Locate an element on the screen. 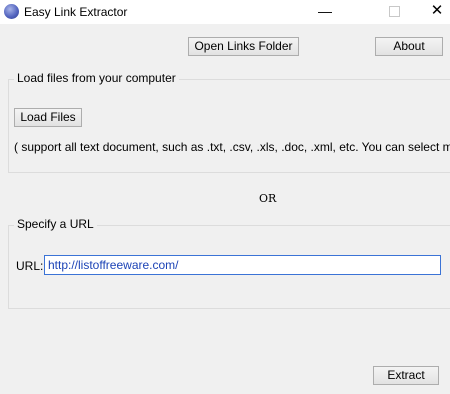  title-bar: Easy Link Extractor — ✕ is located at coordinates (225, 12).